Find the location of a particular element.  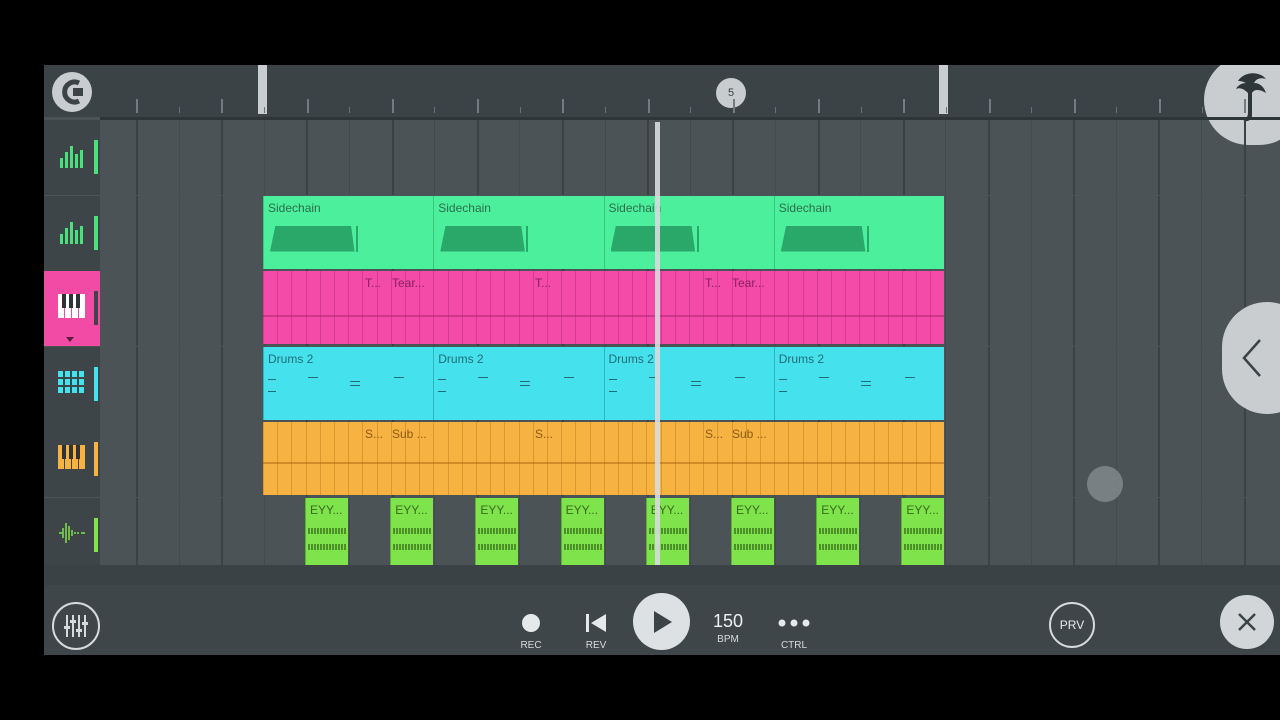

bpm-value: 150 is located at coordinates (728, 621).